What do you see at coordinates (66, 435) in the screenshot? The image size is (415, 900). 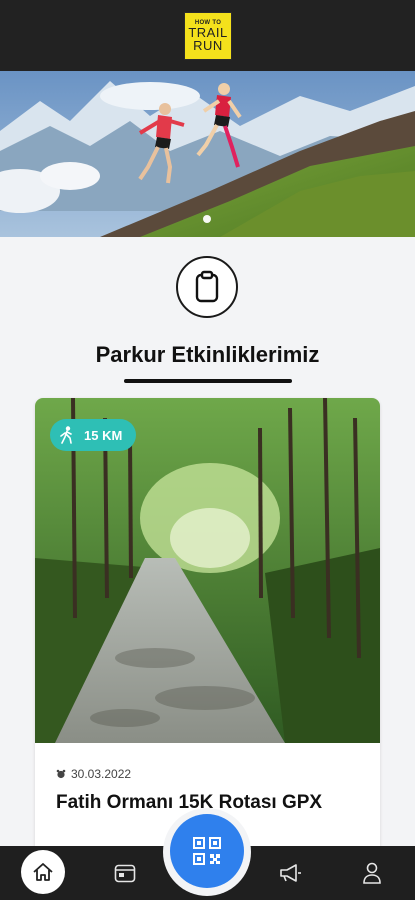 I see `walking-icon` at bounding box center [66, 435].